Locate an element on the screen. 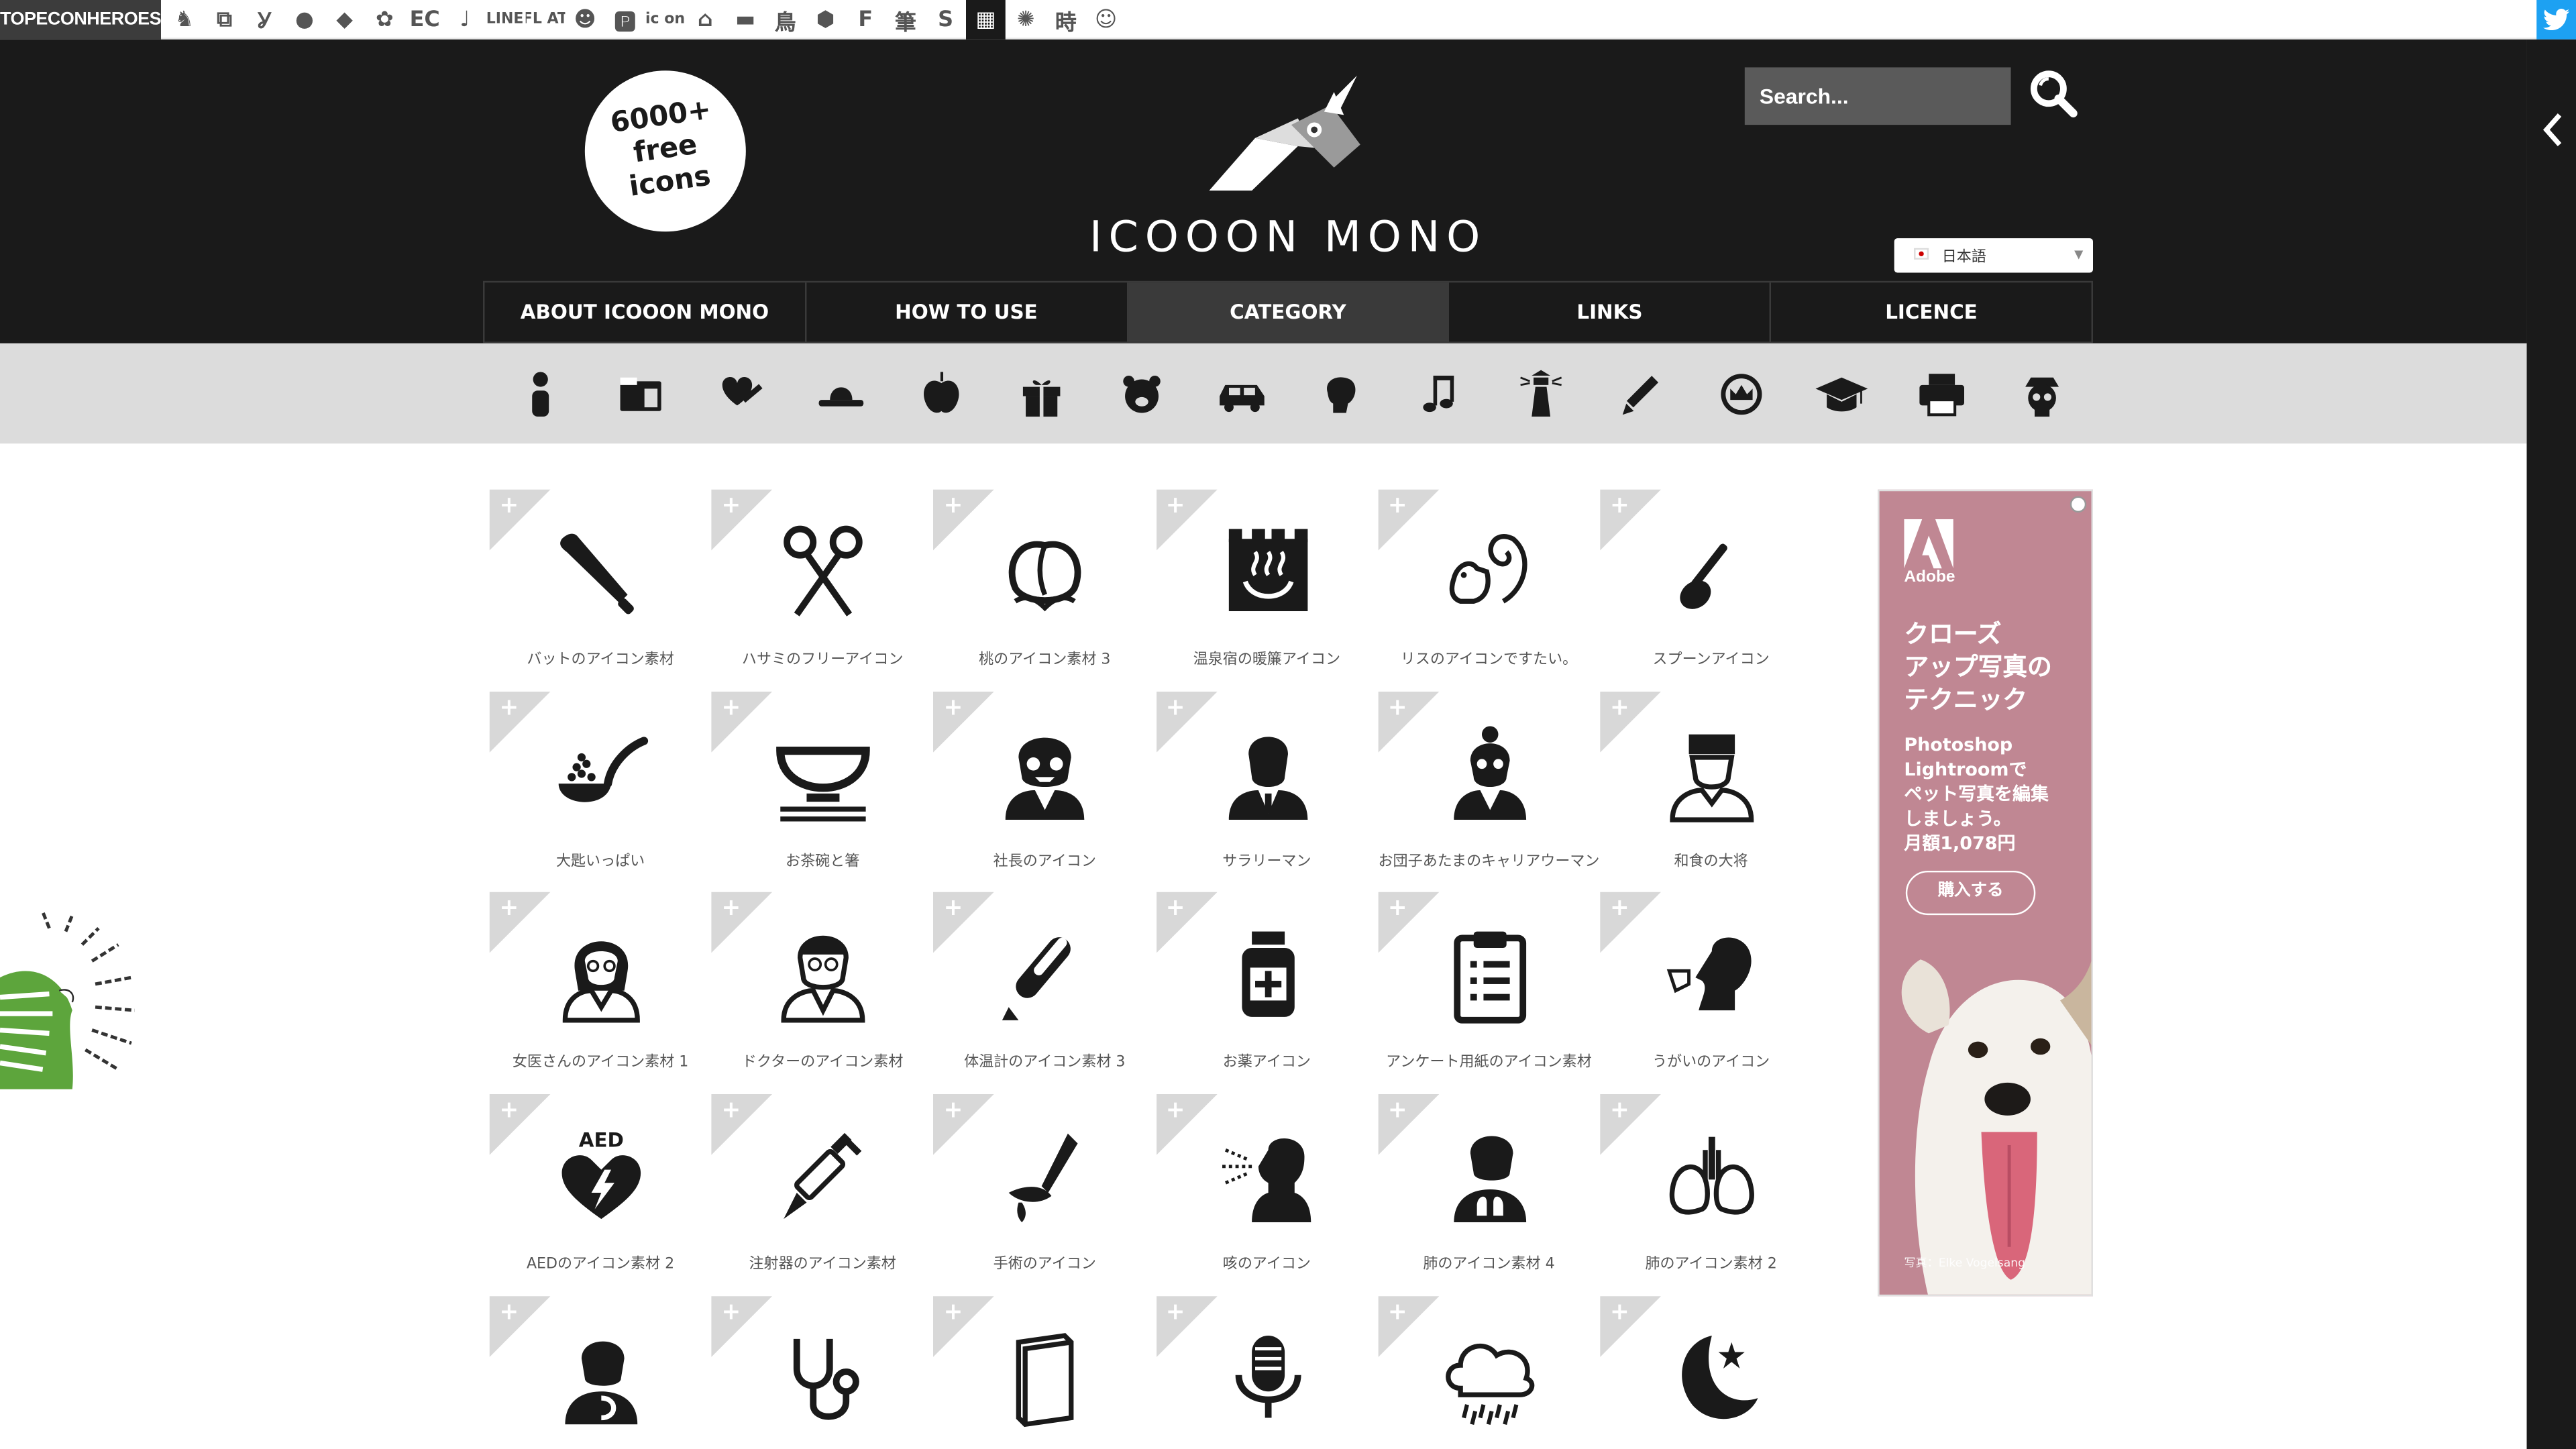  rain-cloud-icon is located at coordinates (1489, 1378).